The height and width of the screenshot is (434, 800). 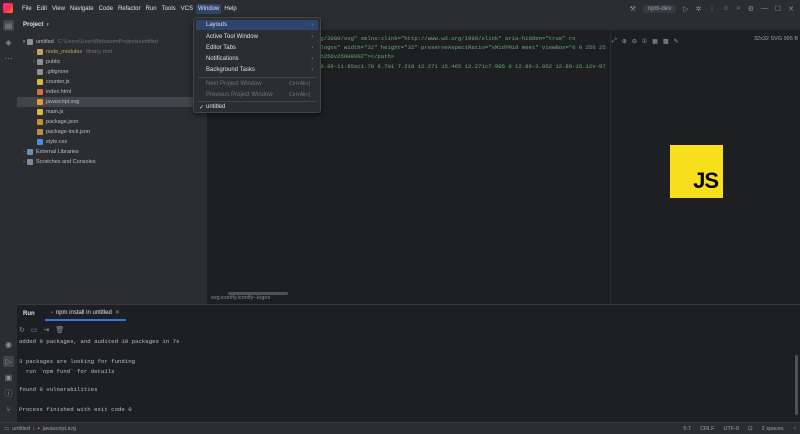 I want to click on svg-file-icon: ▪, so click(x=38, y=428).